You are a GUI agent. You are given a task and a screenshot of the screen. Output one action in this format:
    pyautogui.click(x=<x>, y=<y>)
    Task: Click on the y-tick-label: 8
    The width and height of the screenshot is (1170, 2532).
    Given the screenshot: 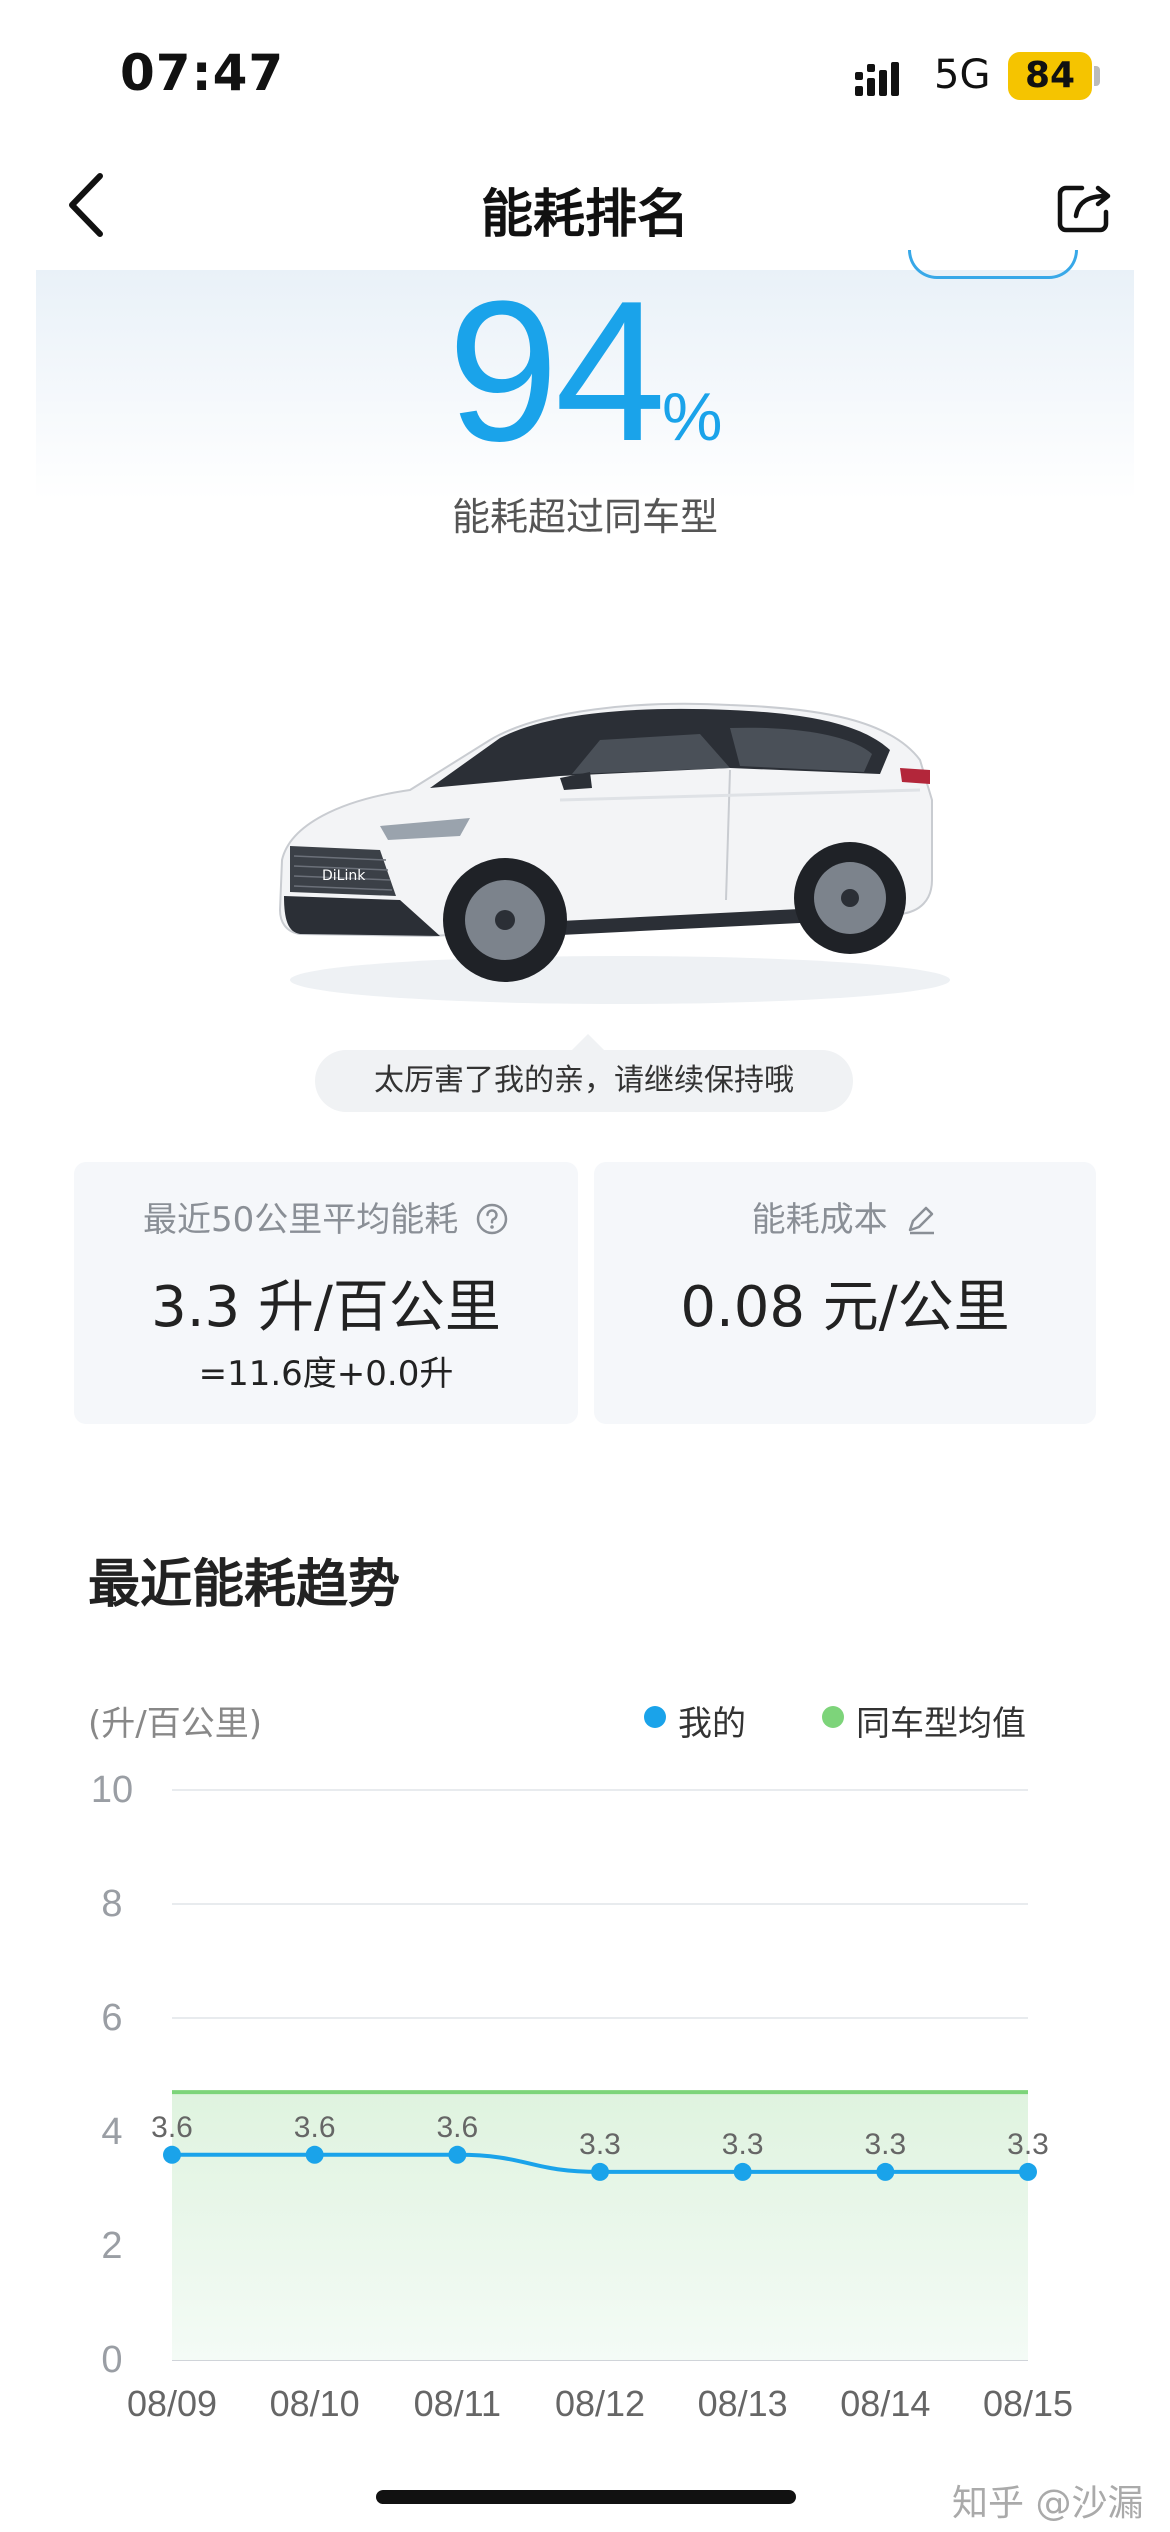 What is the action you would take?
    pyautogui.click(x=111, y=1904)
    